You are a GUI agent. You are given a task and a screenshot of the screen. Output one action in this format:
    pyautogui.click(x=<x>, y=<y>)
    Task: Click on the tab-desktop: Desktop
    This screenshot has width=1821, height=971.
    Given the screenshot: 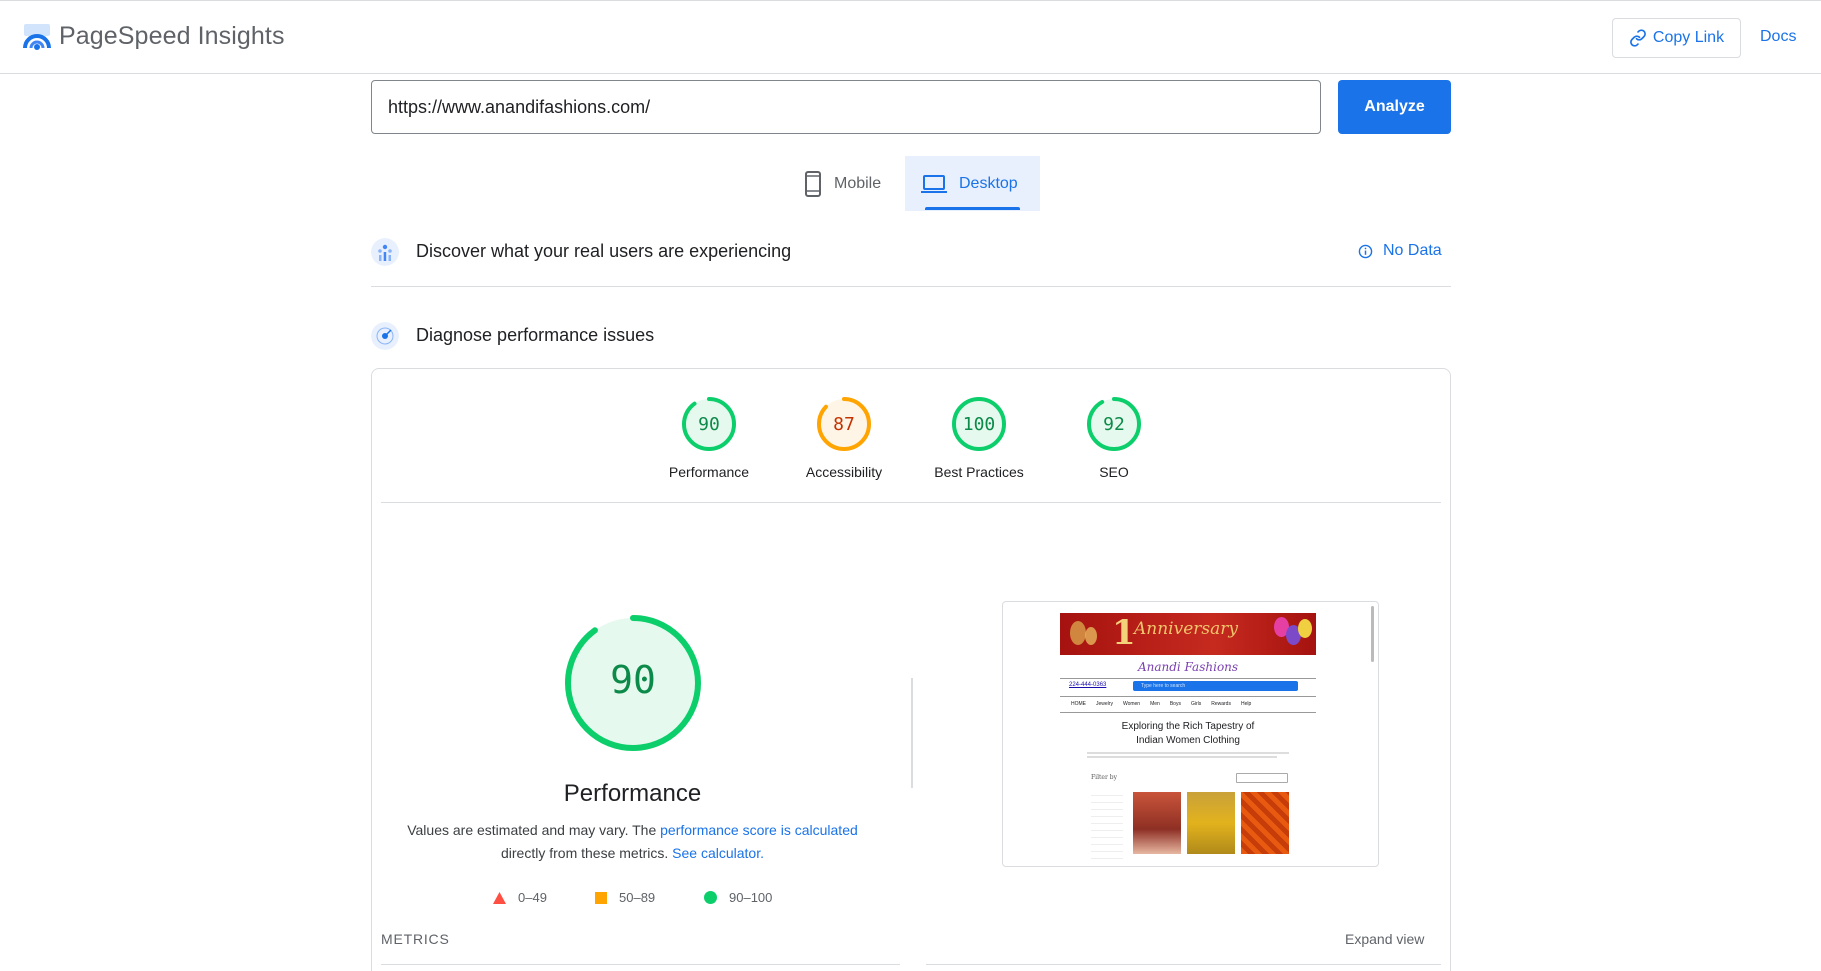 What is the action you would take?
    pyautogui.click(x=972, y=183)
    